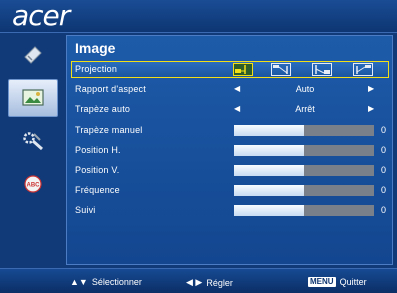  What do you see at coordinates (230, 69) in the screenshot?
I see `menu-row-projection: Projection` at bounding box center [230, 69].